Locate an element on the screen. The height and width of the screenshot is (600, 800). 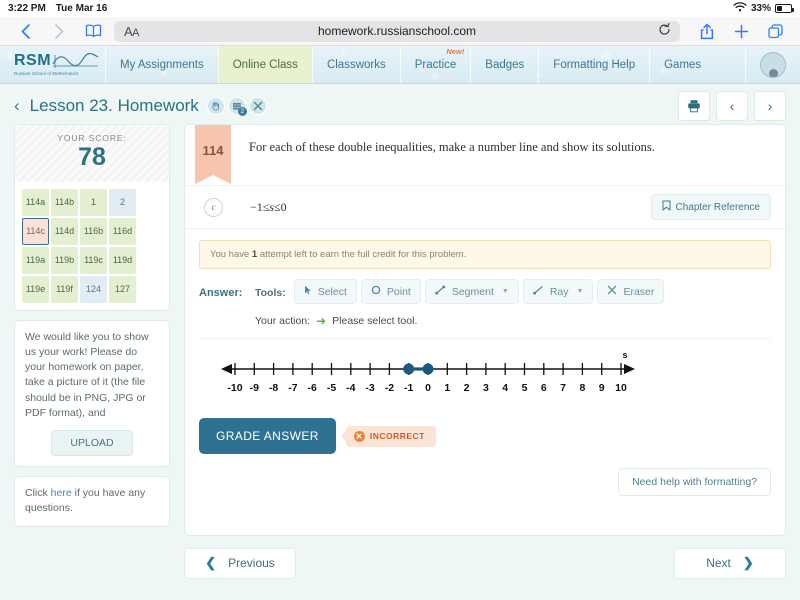
problem-cell-2: 2 is located at coordinates (122, 202).